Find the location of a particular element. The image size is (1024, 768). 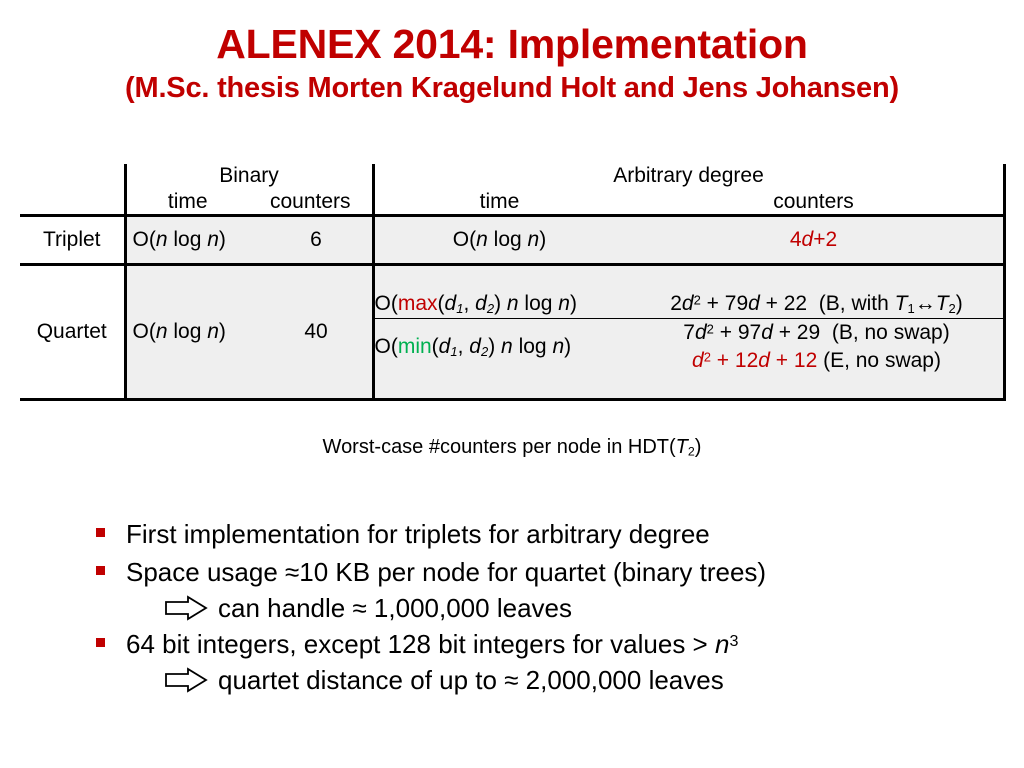

triplet-arbitrary-time: O(n log n) is located at coordinates (499, 239).